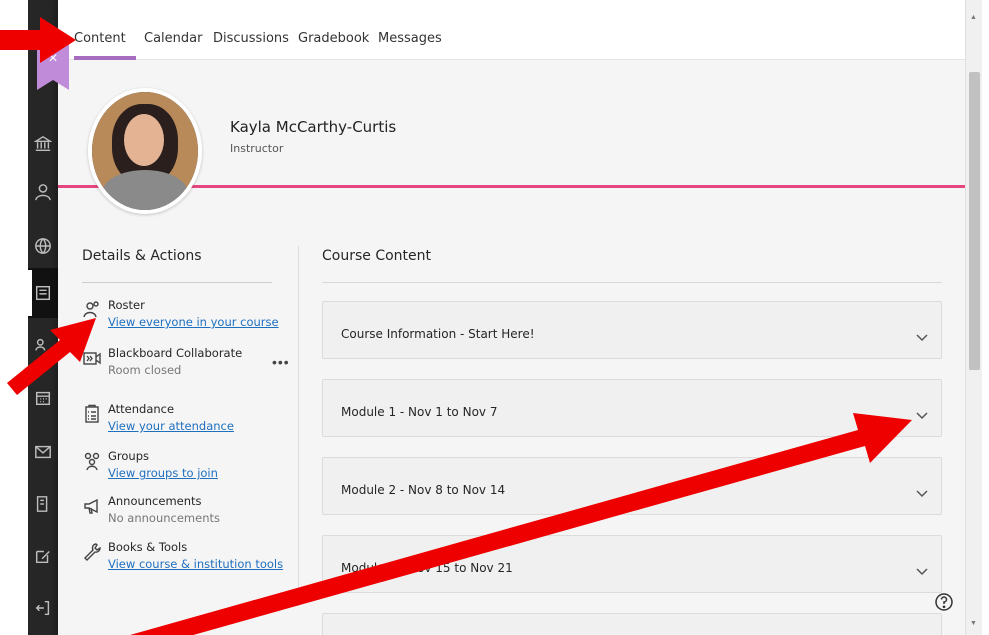 This screenshot has height=635, width=989. I want to click on active-tab-indicator, so click(105, 58).